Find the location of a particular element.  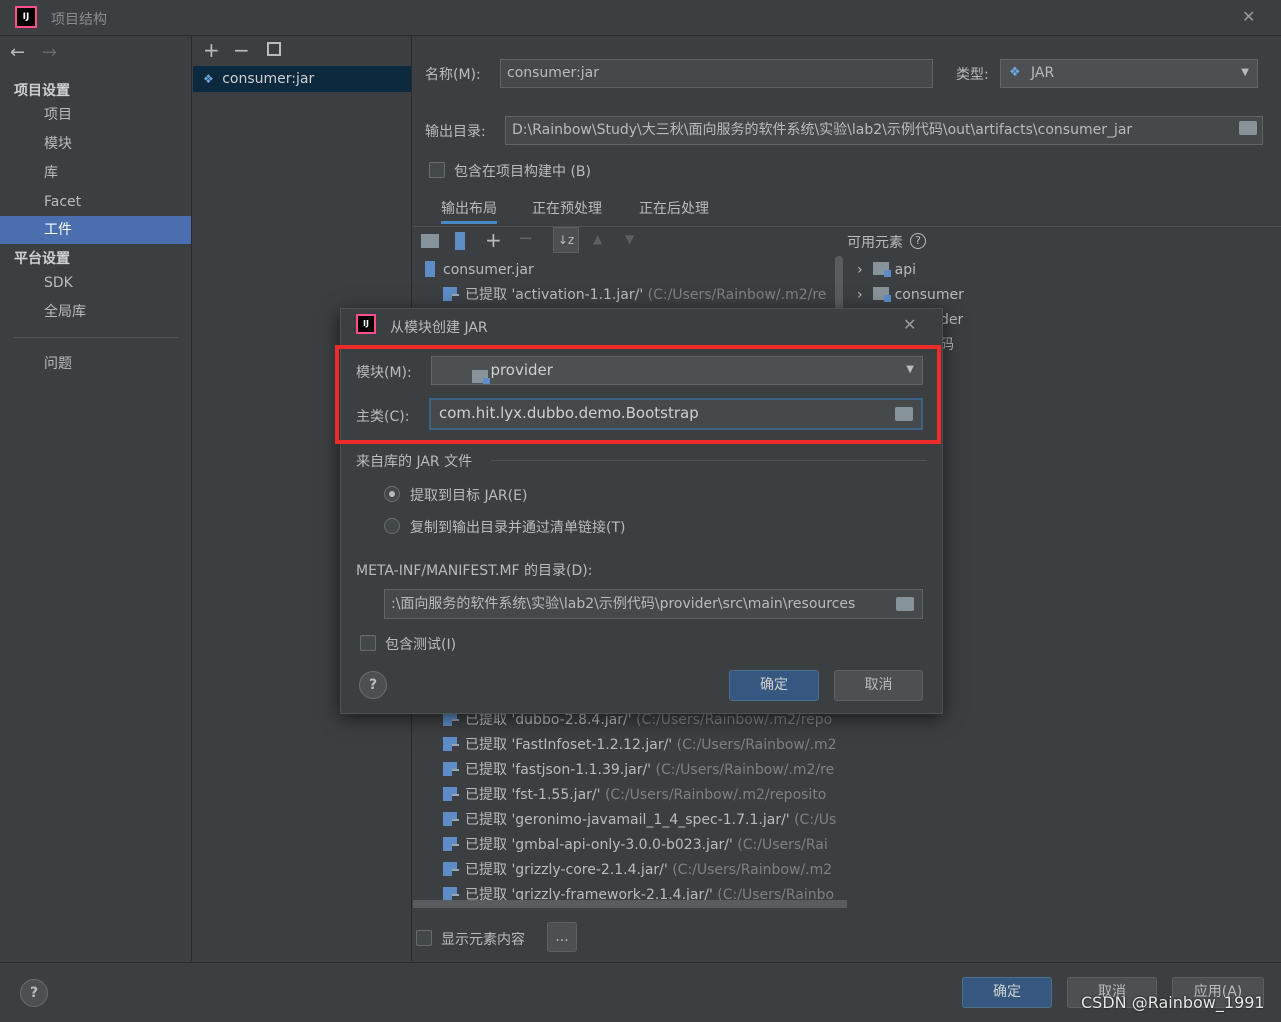

copy-option-label: 复制到输出目录并通过清单链接(T) is located at coordinates (518, 528).